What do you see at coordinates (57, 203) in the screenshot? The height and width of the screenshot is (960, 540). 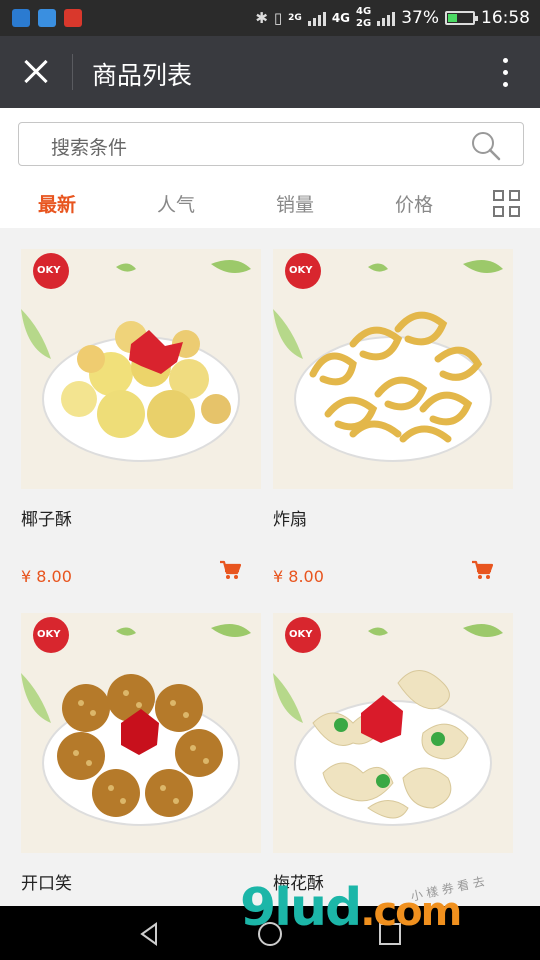 I see `tab-newest: 最新` at bounding box center [57, 203].